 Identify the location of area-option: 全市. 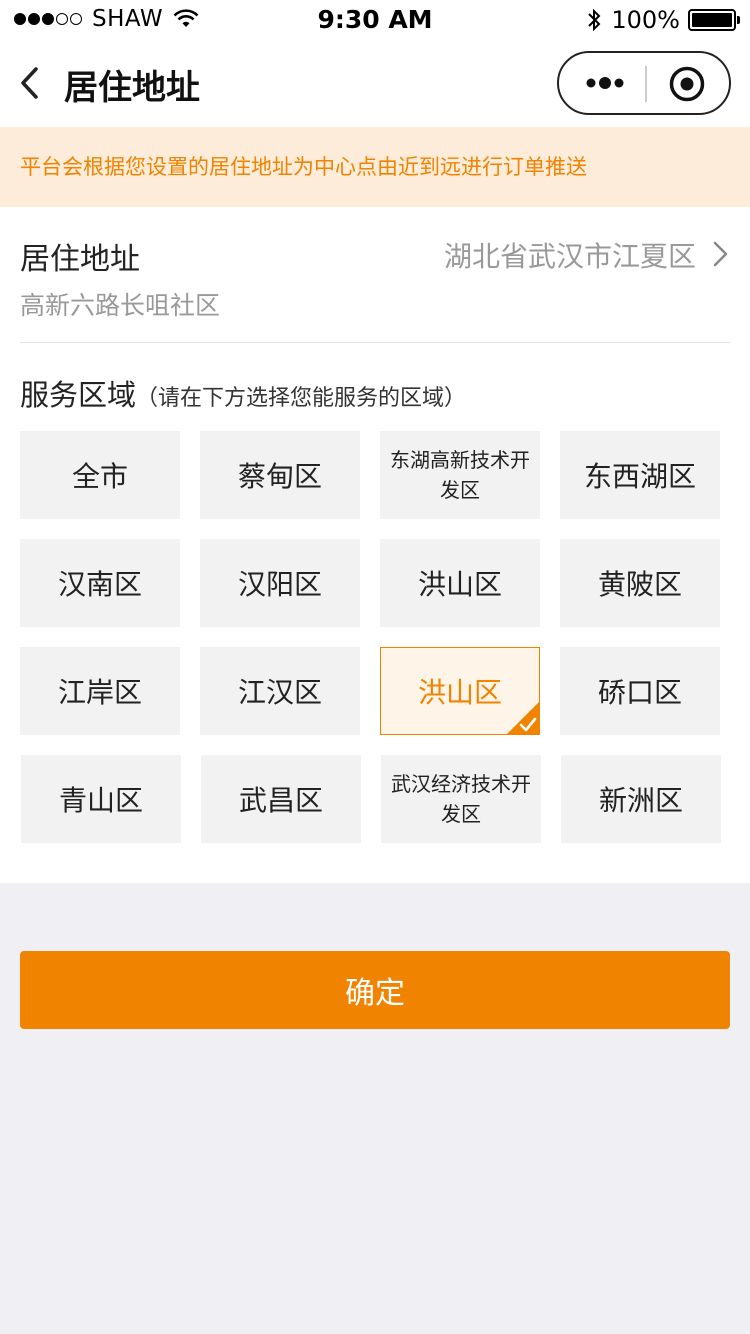
(100, 475).